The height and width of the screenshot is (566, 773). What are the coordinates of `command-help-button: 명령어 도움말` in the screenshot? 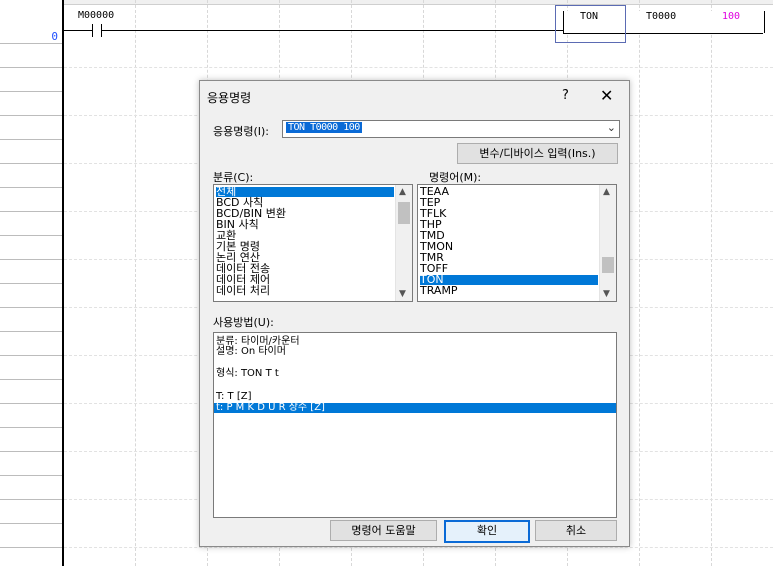 It's located at (383, 530).